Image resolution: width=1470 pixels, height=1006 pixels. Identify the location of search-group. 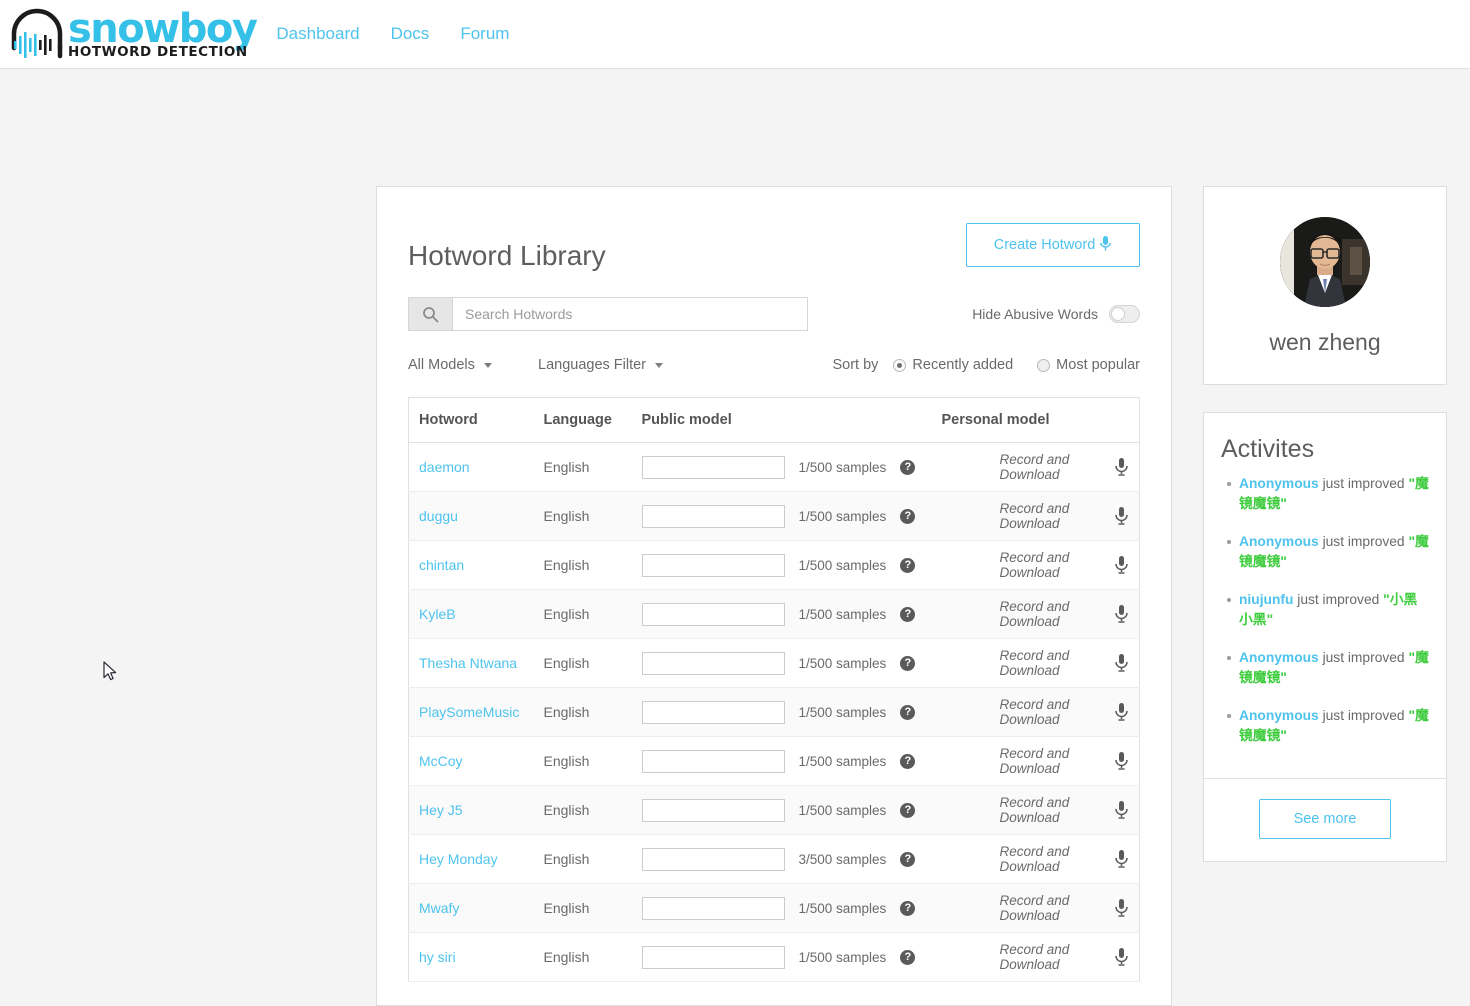
(608, 314).